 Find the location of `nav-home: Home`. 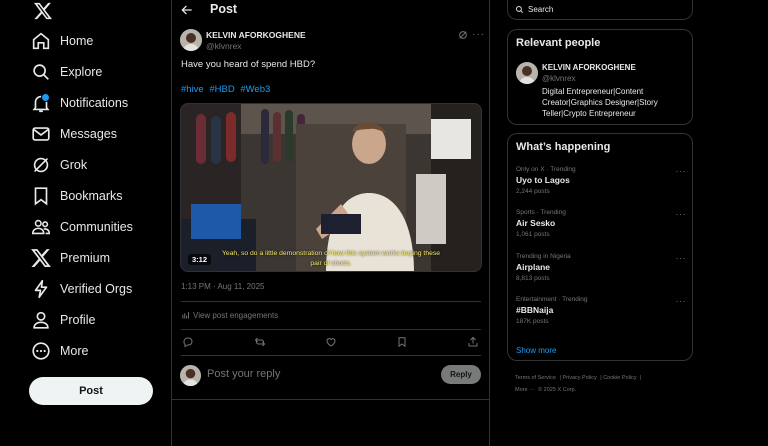

nav-home: Home is located at coordinates (61, 41).